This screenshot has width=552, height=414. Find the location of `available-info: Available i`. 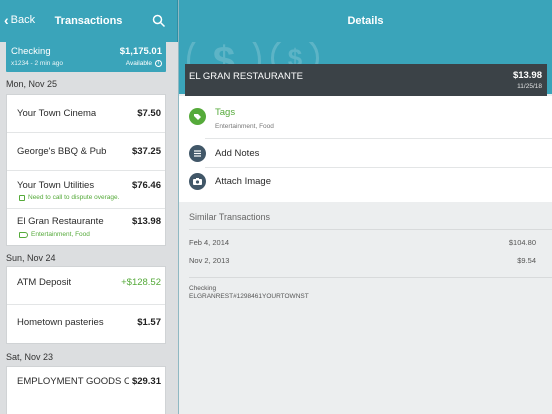

available-info: Available i is located at coordinates (144, 63).